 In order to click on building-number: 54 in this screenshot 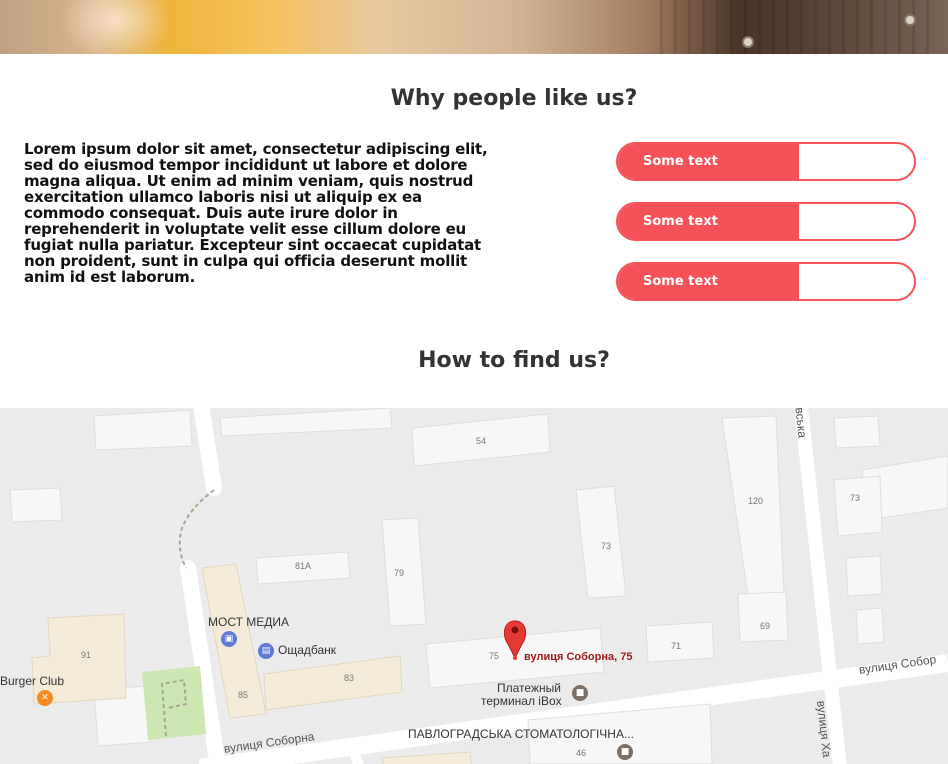, I will do `click(481, 441)`.